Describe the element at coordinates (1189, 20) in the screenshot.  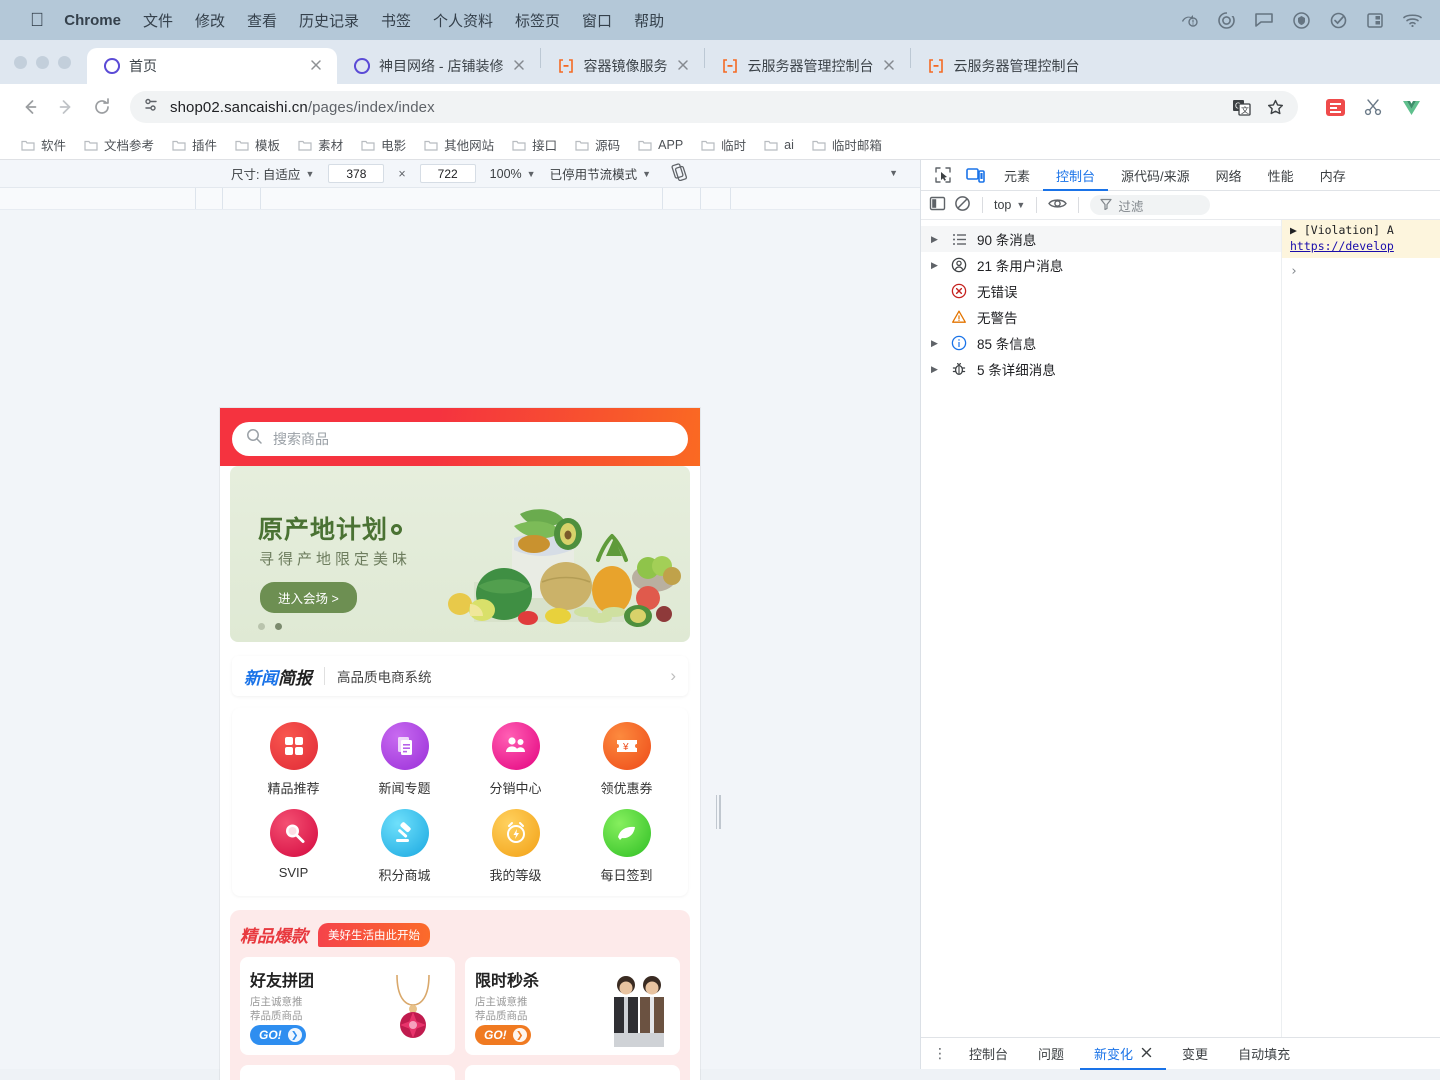
I see `screen-record-icon` at that location.